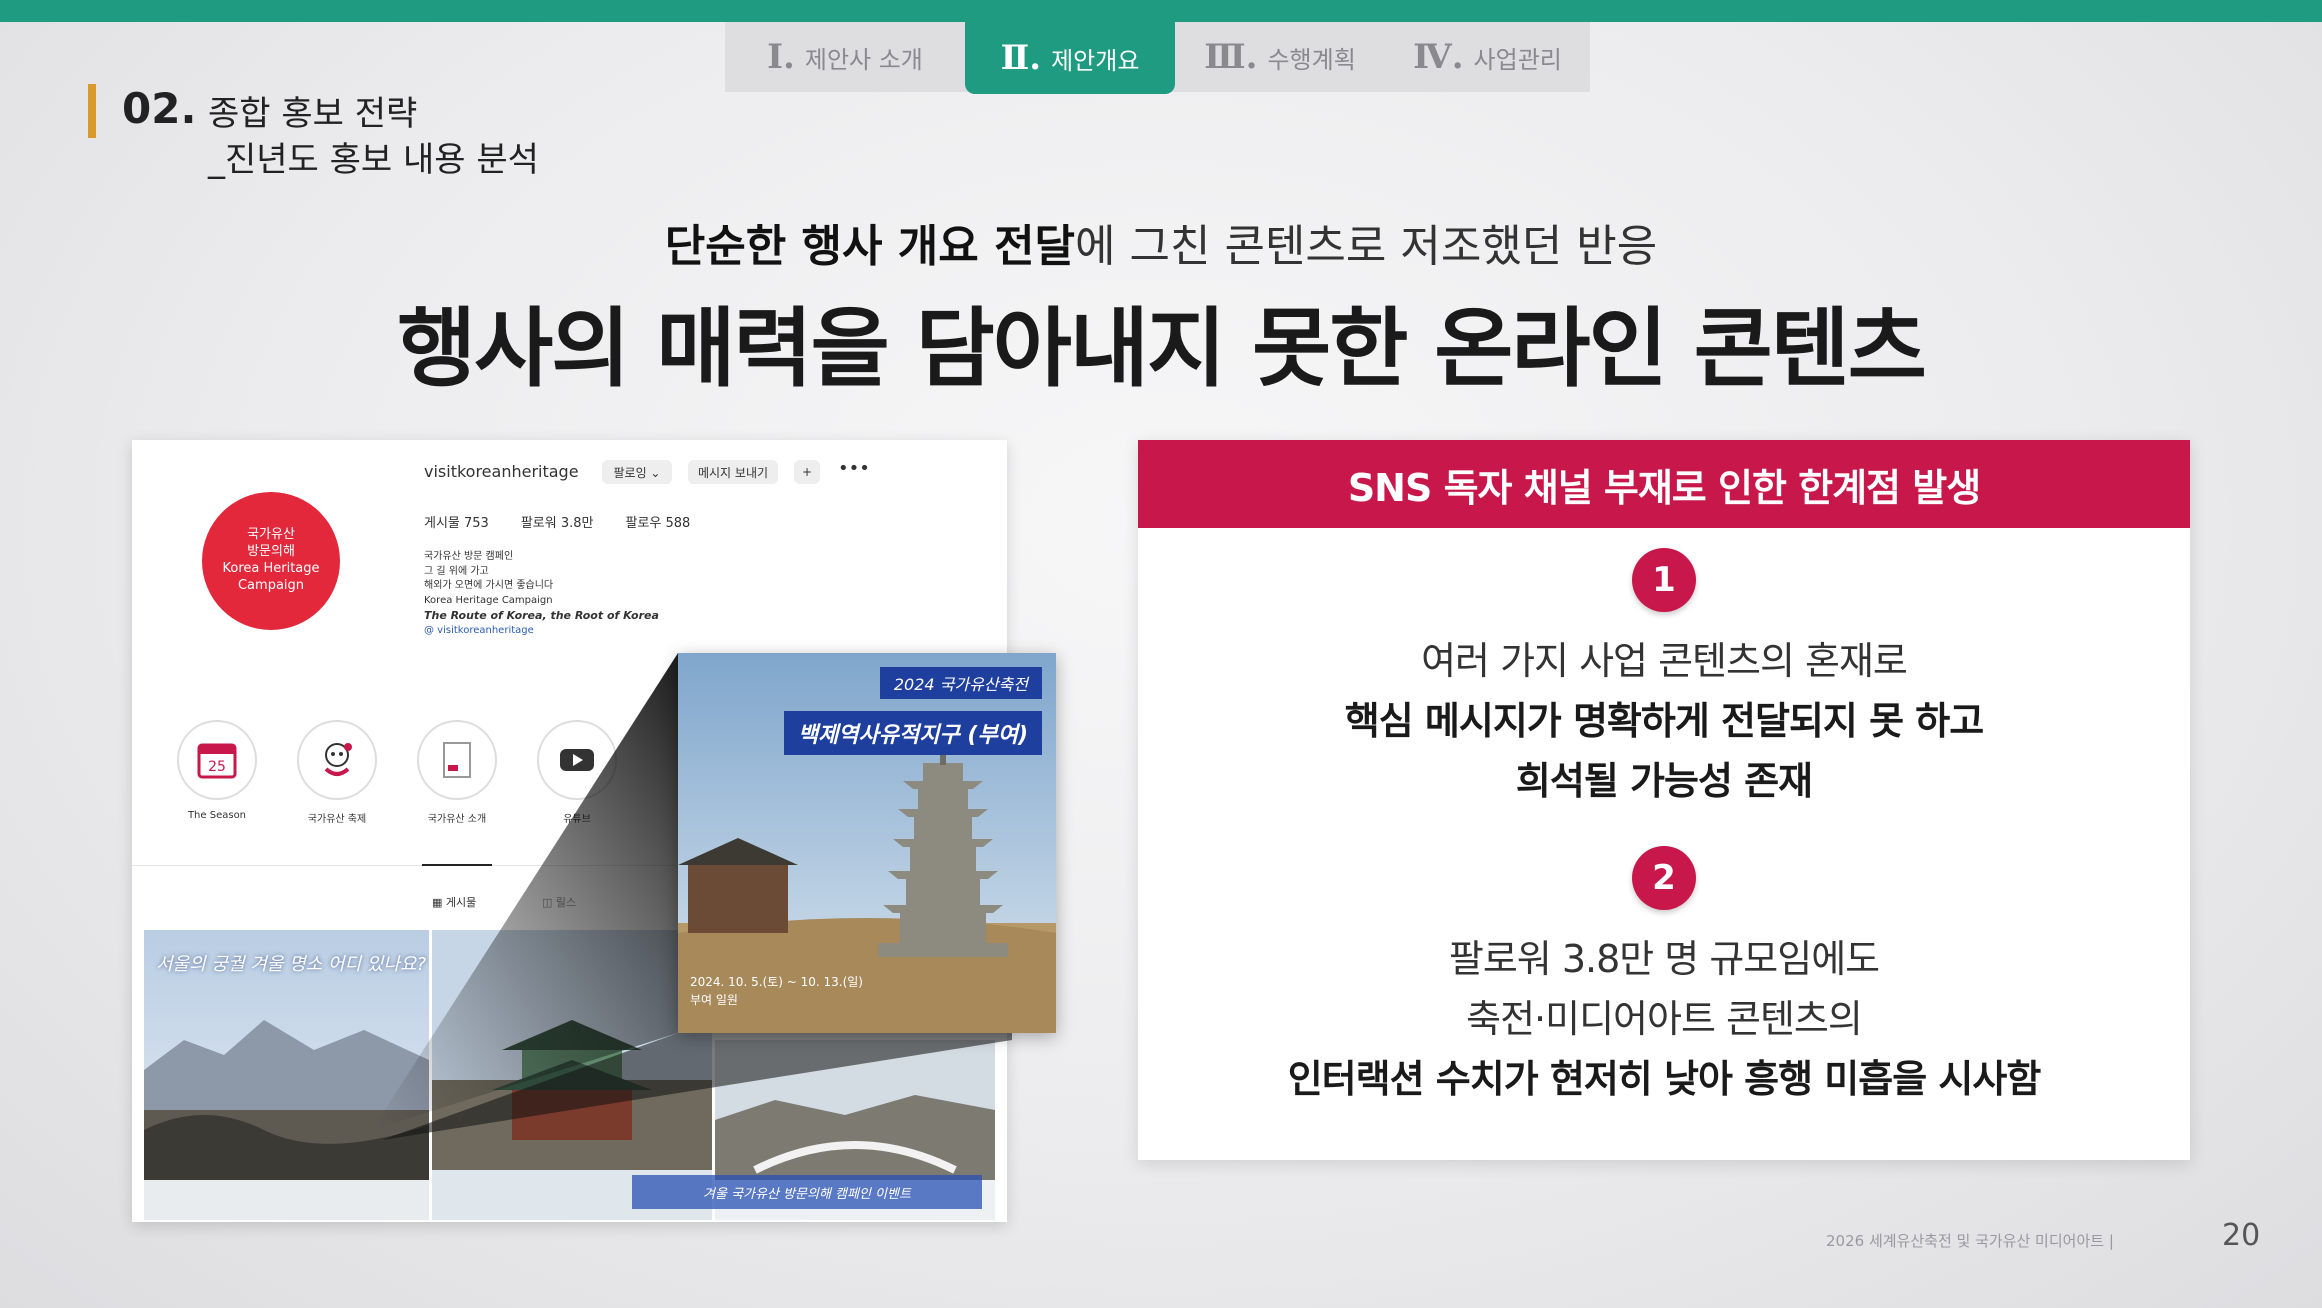 Image resolution: width=2322 pixels, height=1308 pixels. Describe the element at coordinates (1070, 58) in the screenshot. I see `tab-proposal-overview: Ⅱ. 제안개요` at that location.